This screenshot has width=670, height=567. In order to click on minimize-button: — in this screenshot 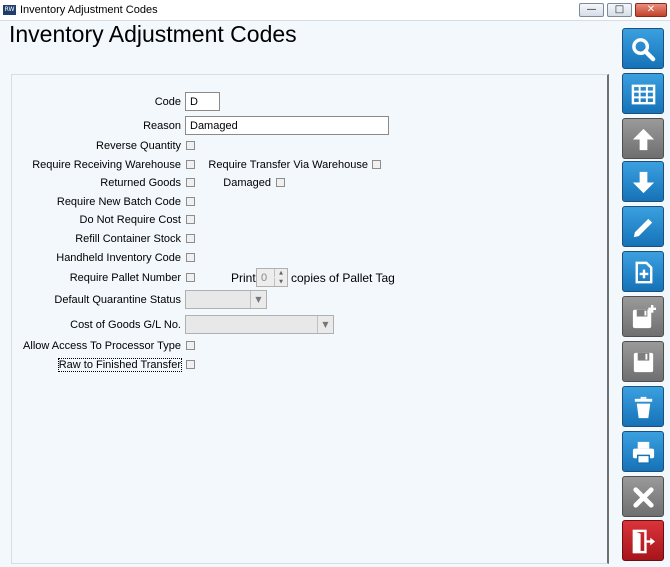, I will do `click(591, 10)`.